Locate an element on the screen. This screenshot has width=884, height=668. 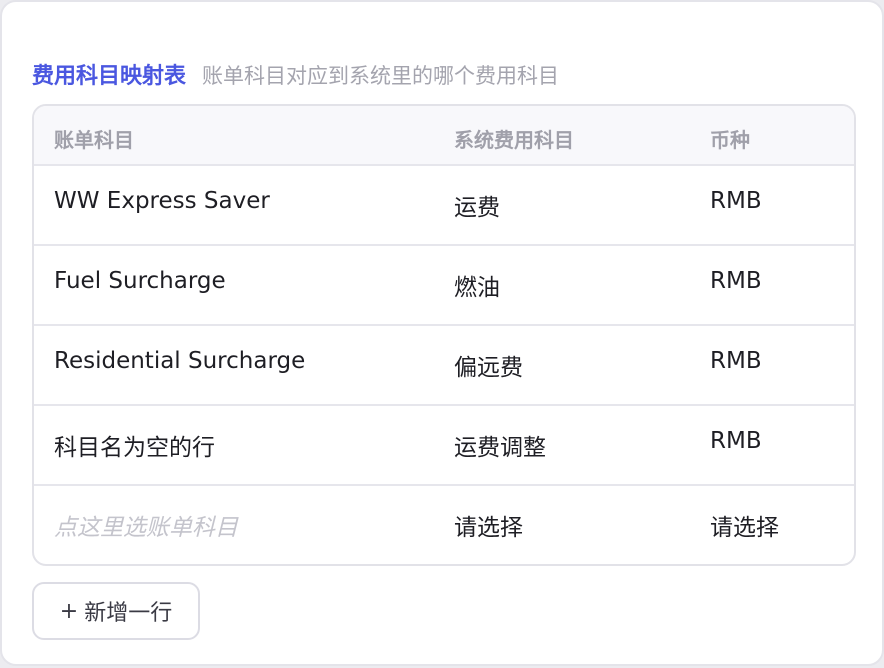
bill-item-select: WW Express Saver is located at coordinates (162, 201).